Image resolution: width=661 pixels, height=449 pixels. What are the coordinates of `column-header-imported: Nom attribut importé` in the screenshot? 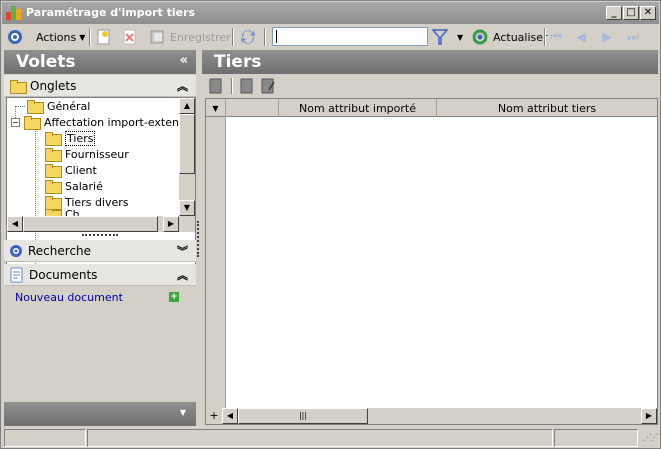 It's located at (358, 108).